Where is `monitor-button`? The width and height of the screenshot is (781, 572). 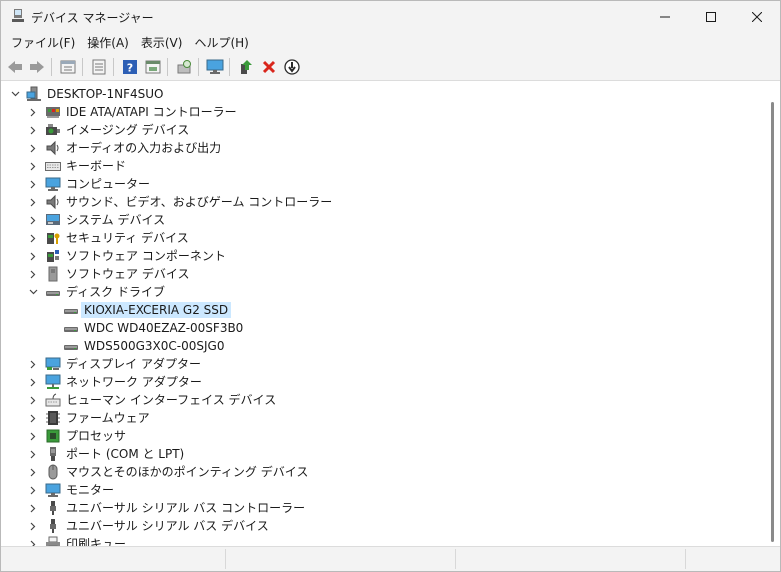 monitor-button is located at coordinates (215, 67).